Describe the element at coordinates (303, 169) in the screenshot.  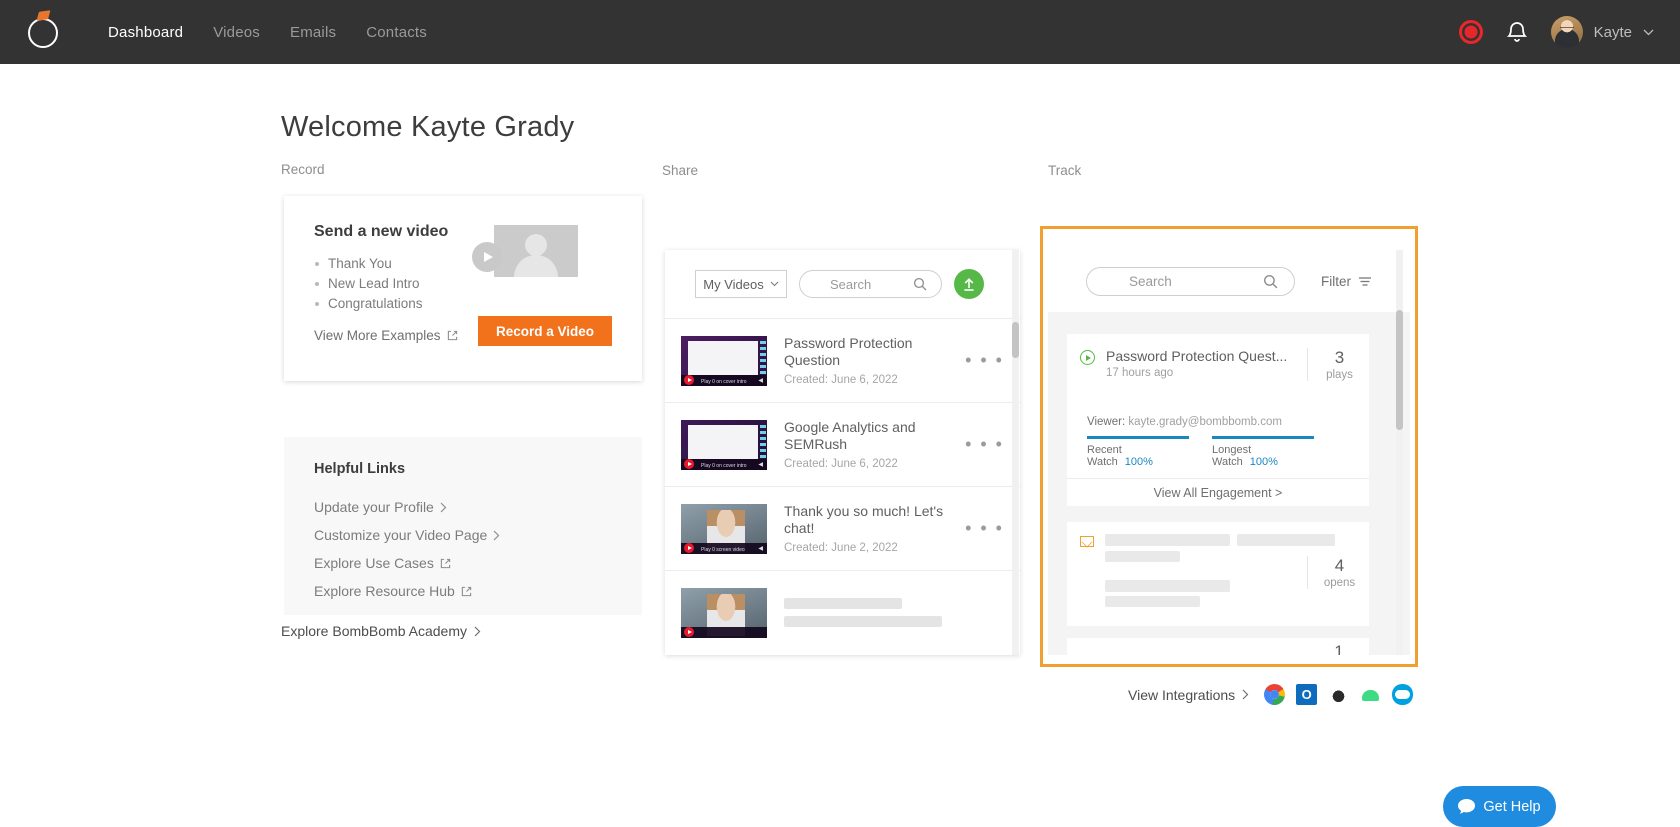
I see `column-label-record: Record` at that location.